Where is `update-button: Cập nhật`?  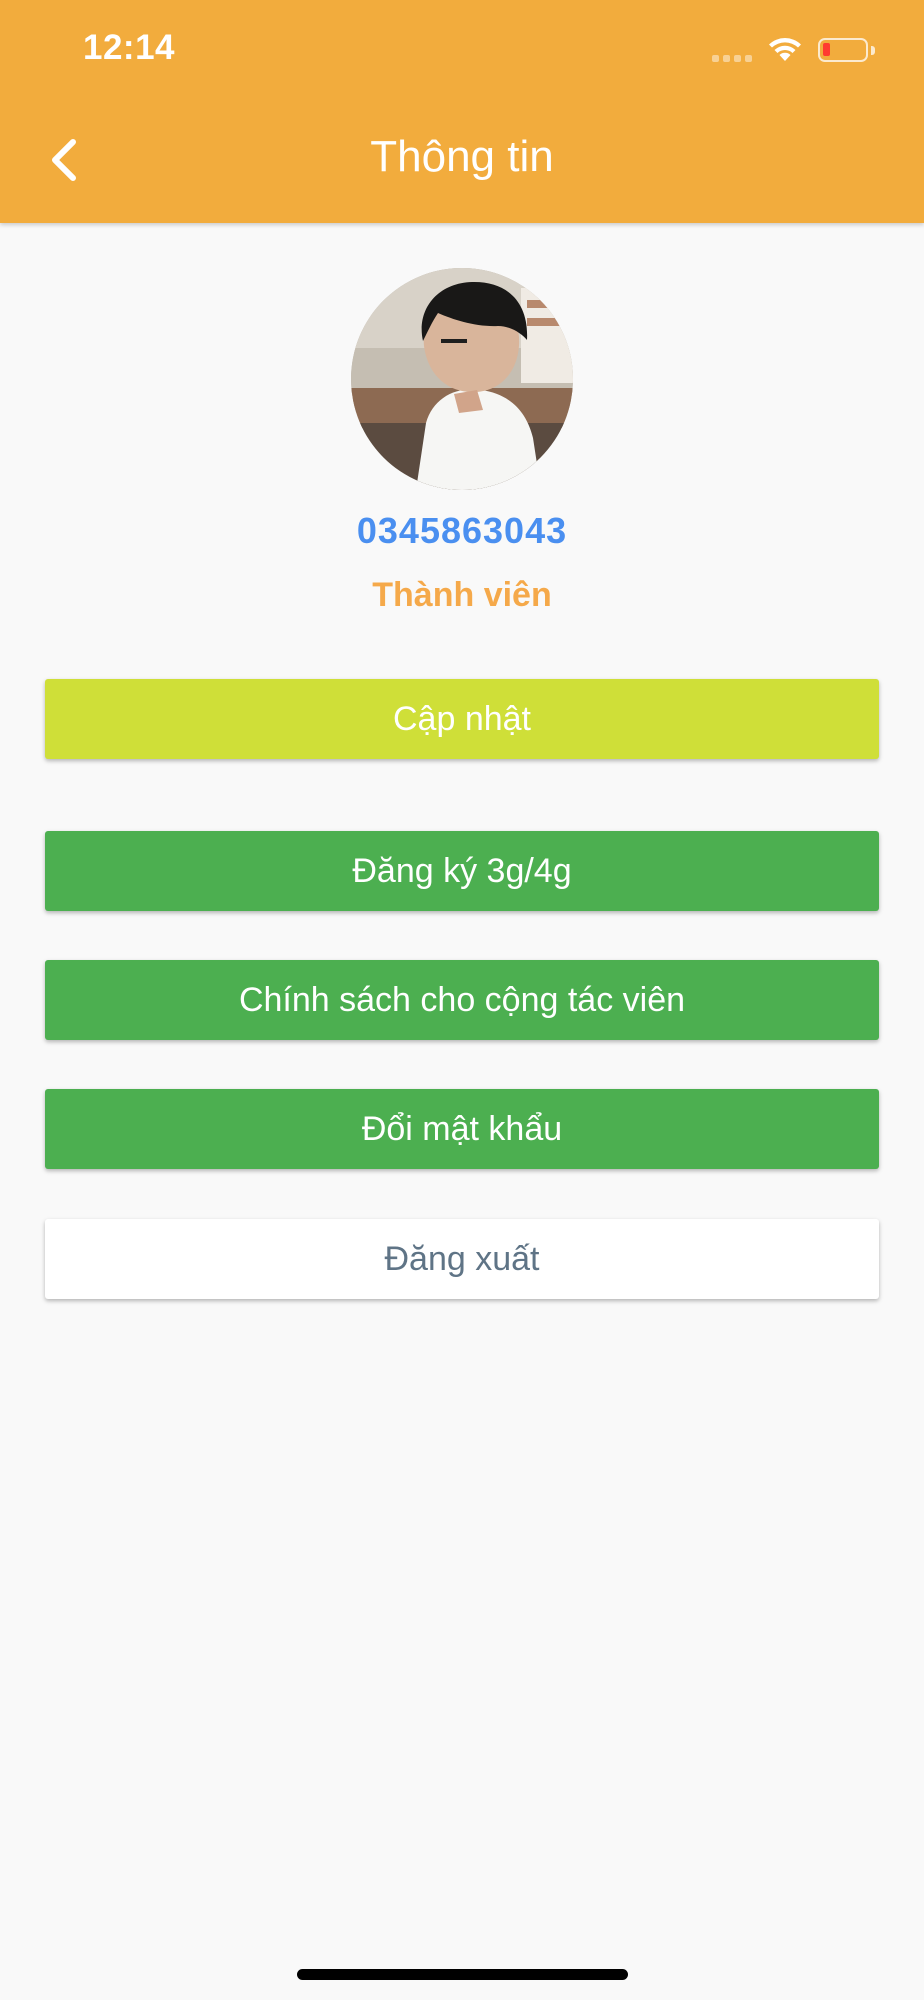 update-button: Cập nhật is located at coordinates (462, 719).